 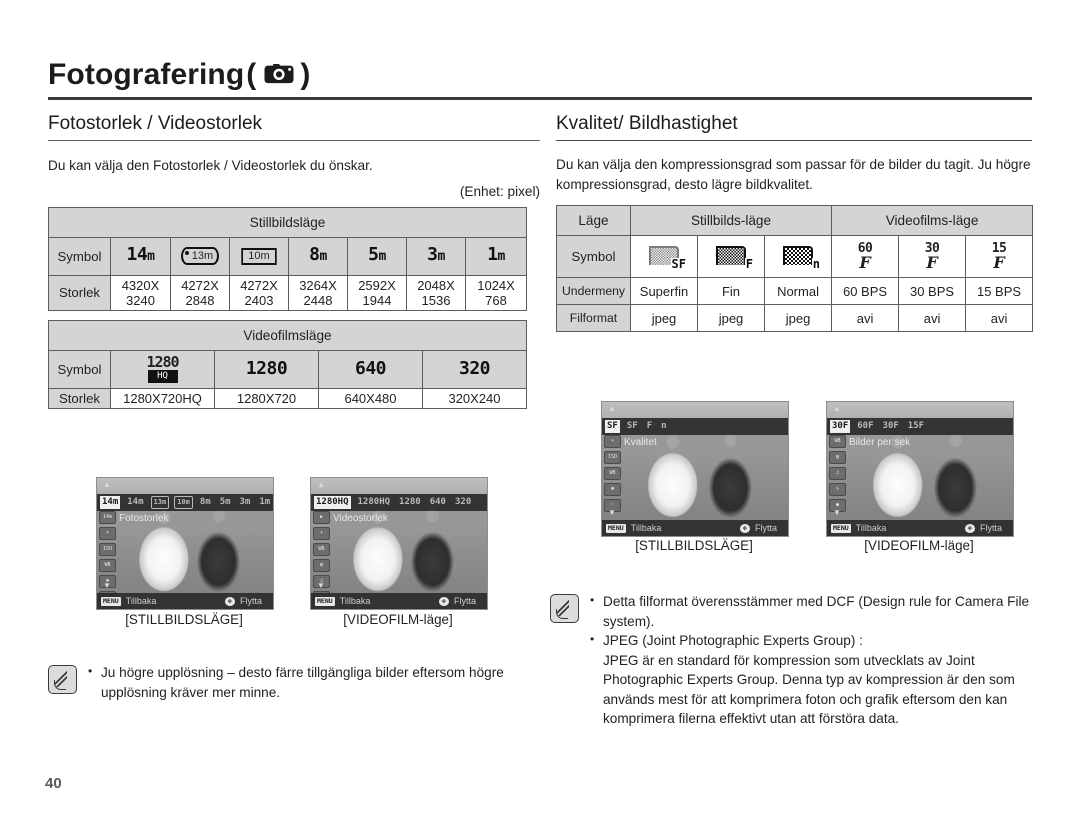 What do you see at coordinates (932, 220) in the screenshot?
I see `group-header-videofilms: Videofilms-läge` at bounding box center [932, 220].